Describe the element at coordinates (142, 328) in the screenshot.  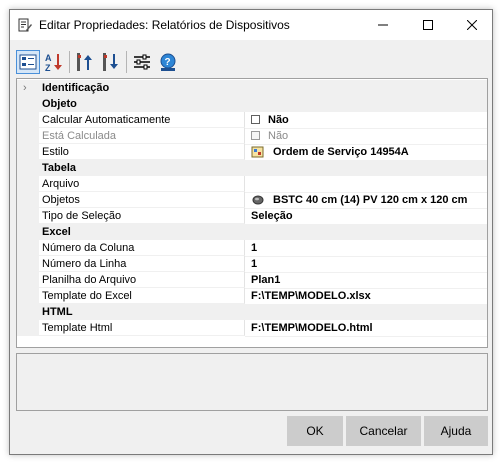
I see `property-name: Template Html` at that location.